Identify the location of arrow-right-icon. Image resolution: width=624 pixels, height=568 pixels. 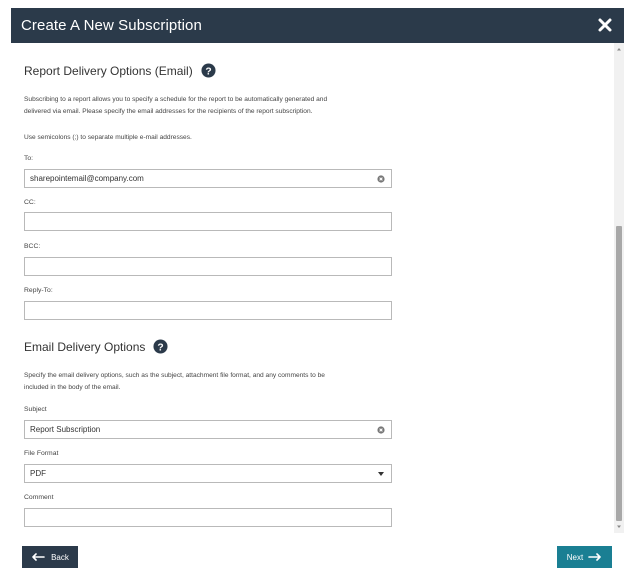
(595, 557).